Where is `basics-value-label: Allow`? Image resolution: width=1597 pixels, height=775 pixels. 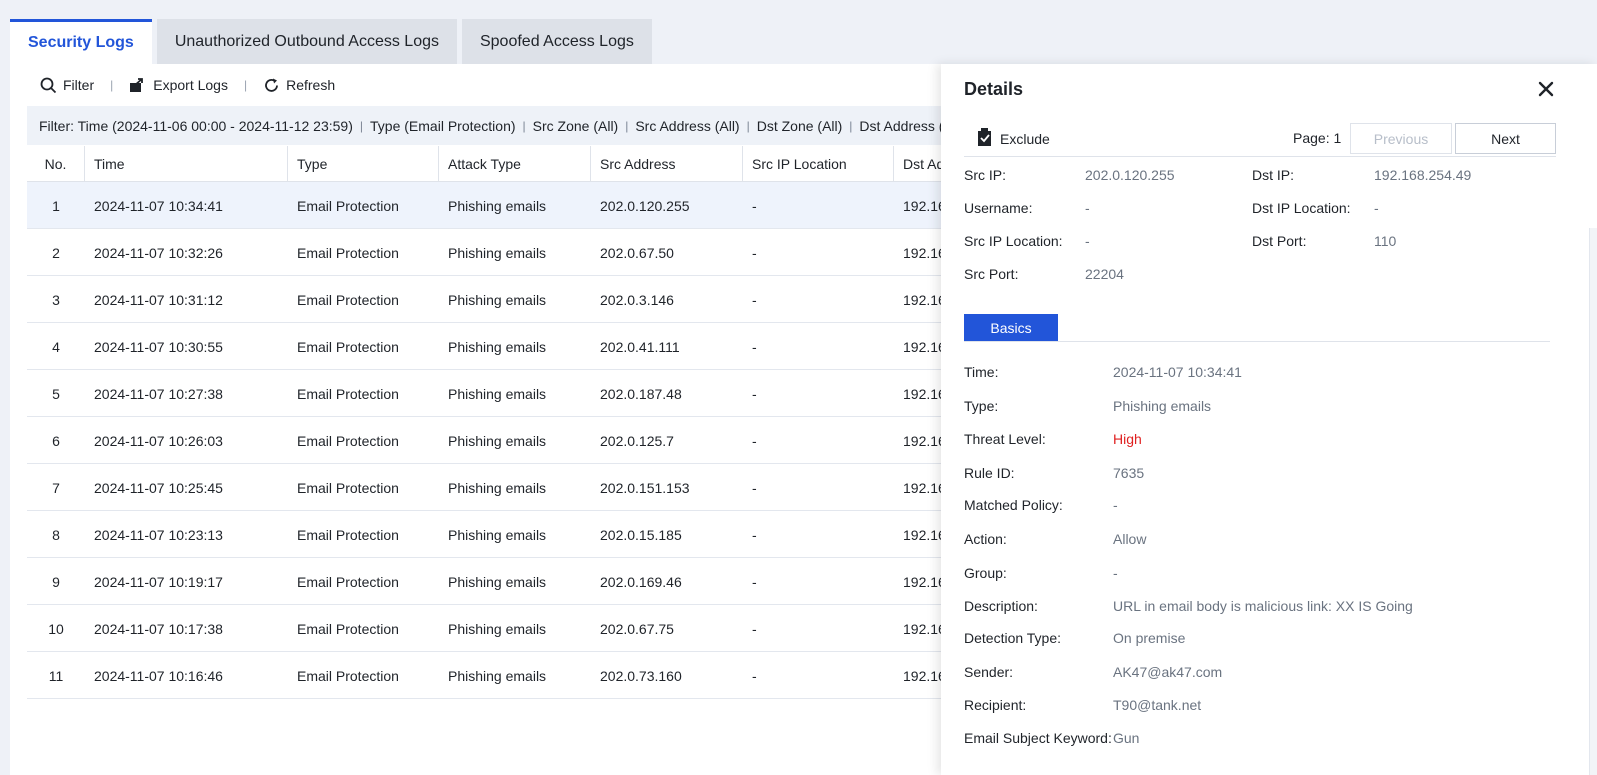 basics-value-label: Allow is located at coordinates (1130, 539).